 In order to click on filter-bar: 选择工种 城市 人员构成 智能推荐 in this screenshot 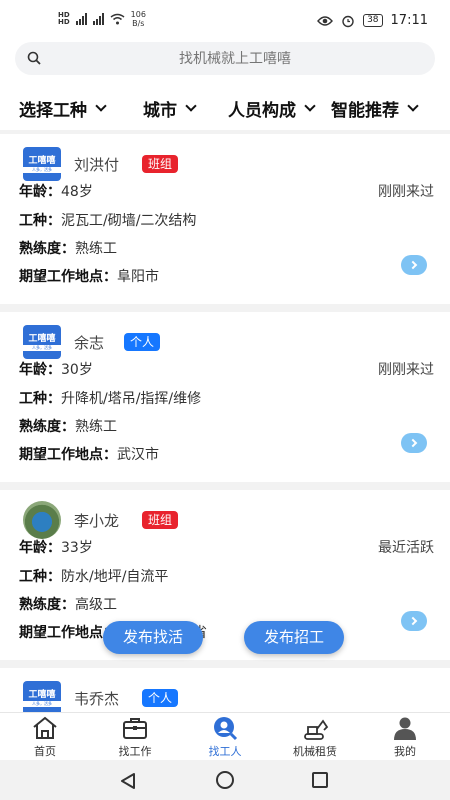, I will do `click(225, 107)`.